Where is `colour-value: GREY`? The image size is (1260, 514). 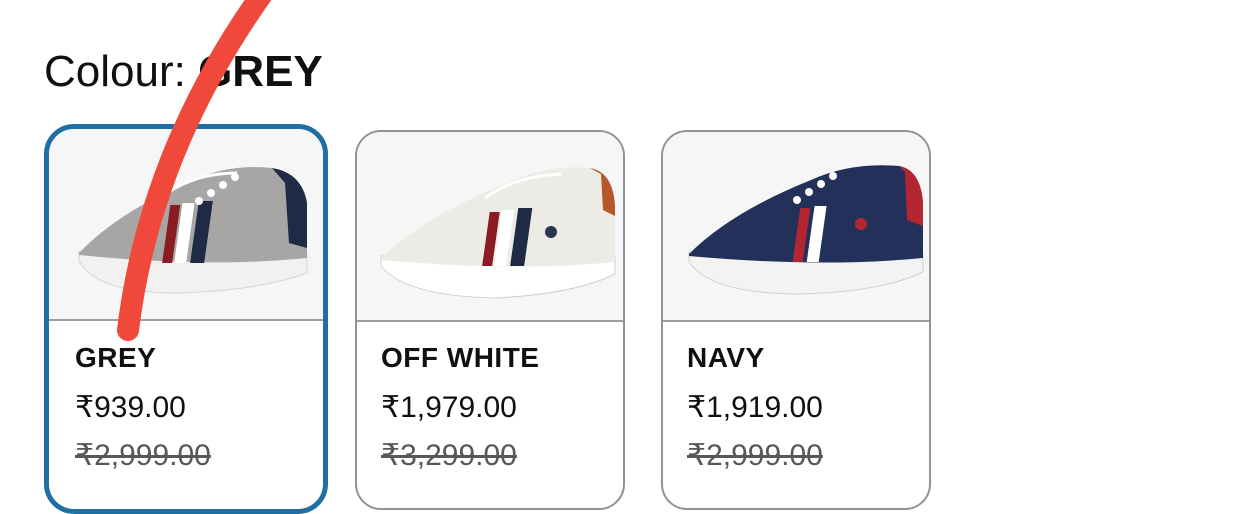
colour-value: GREY is located at coordinates (260, 71).